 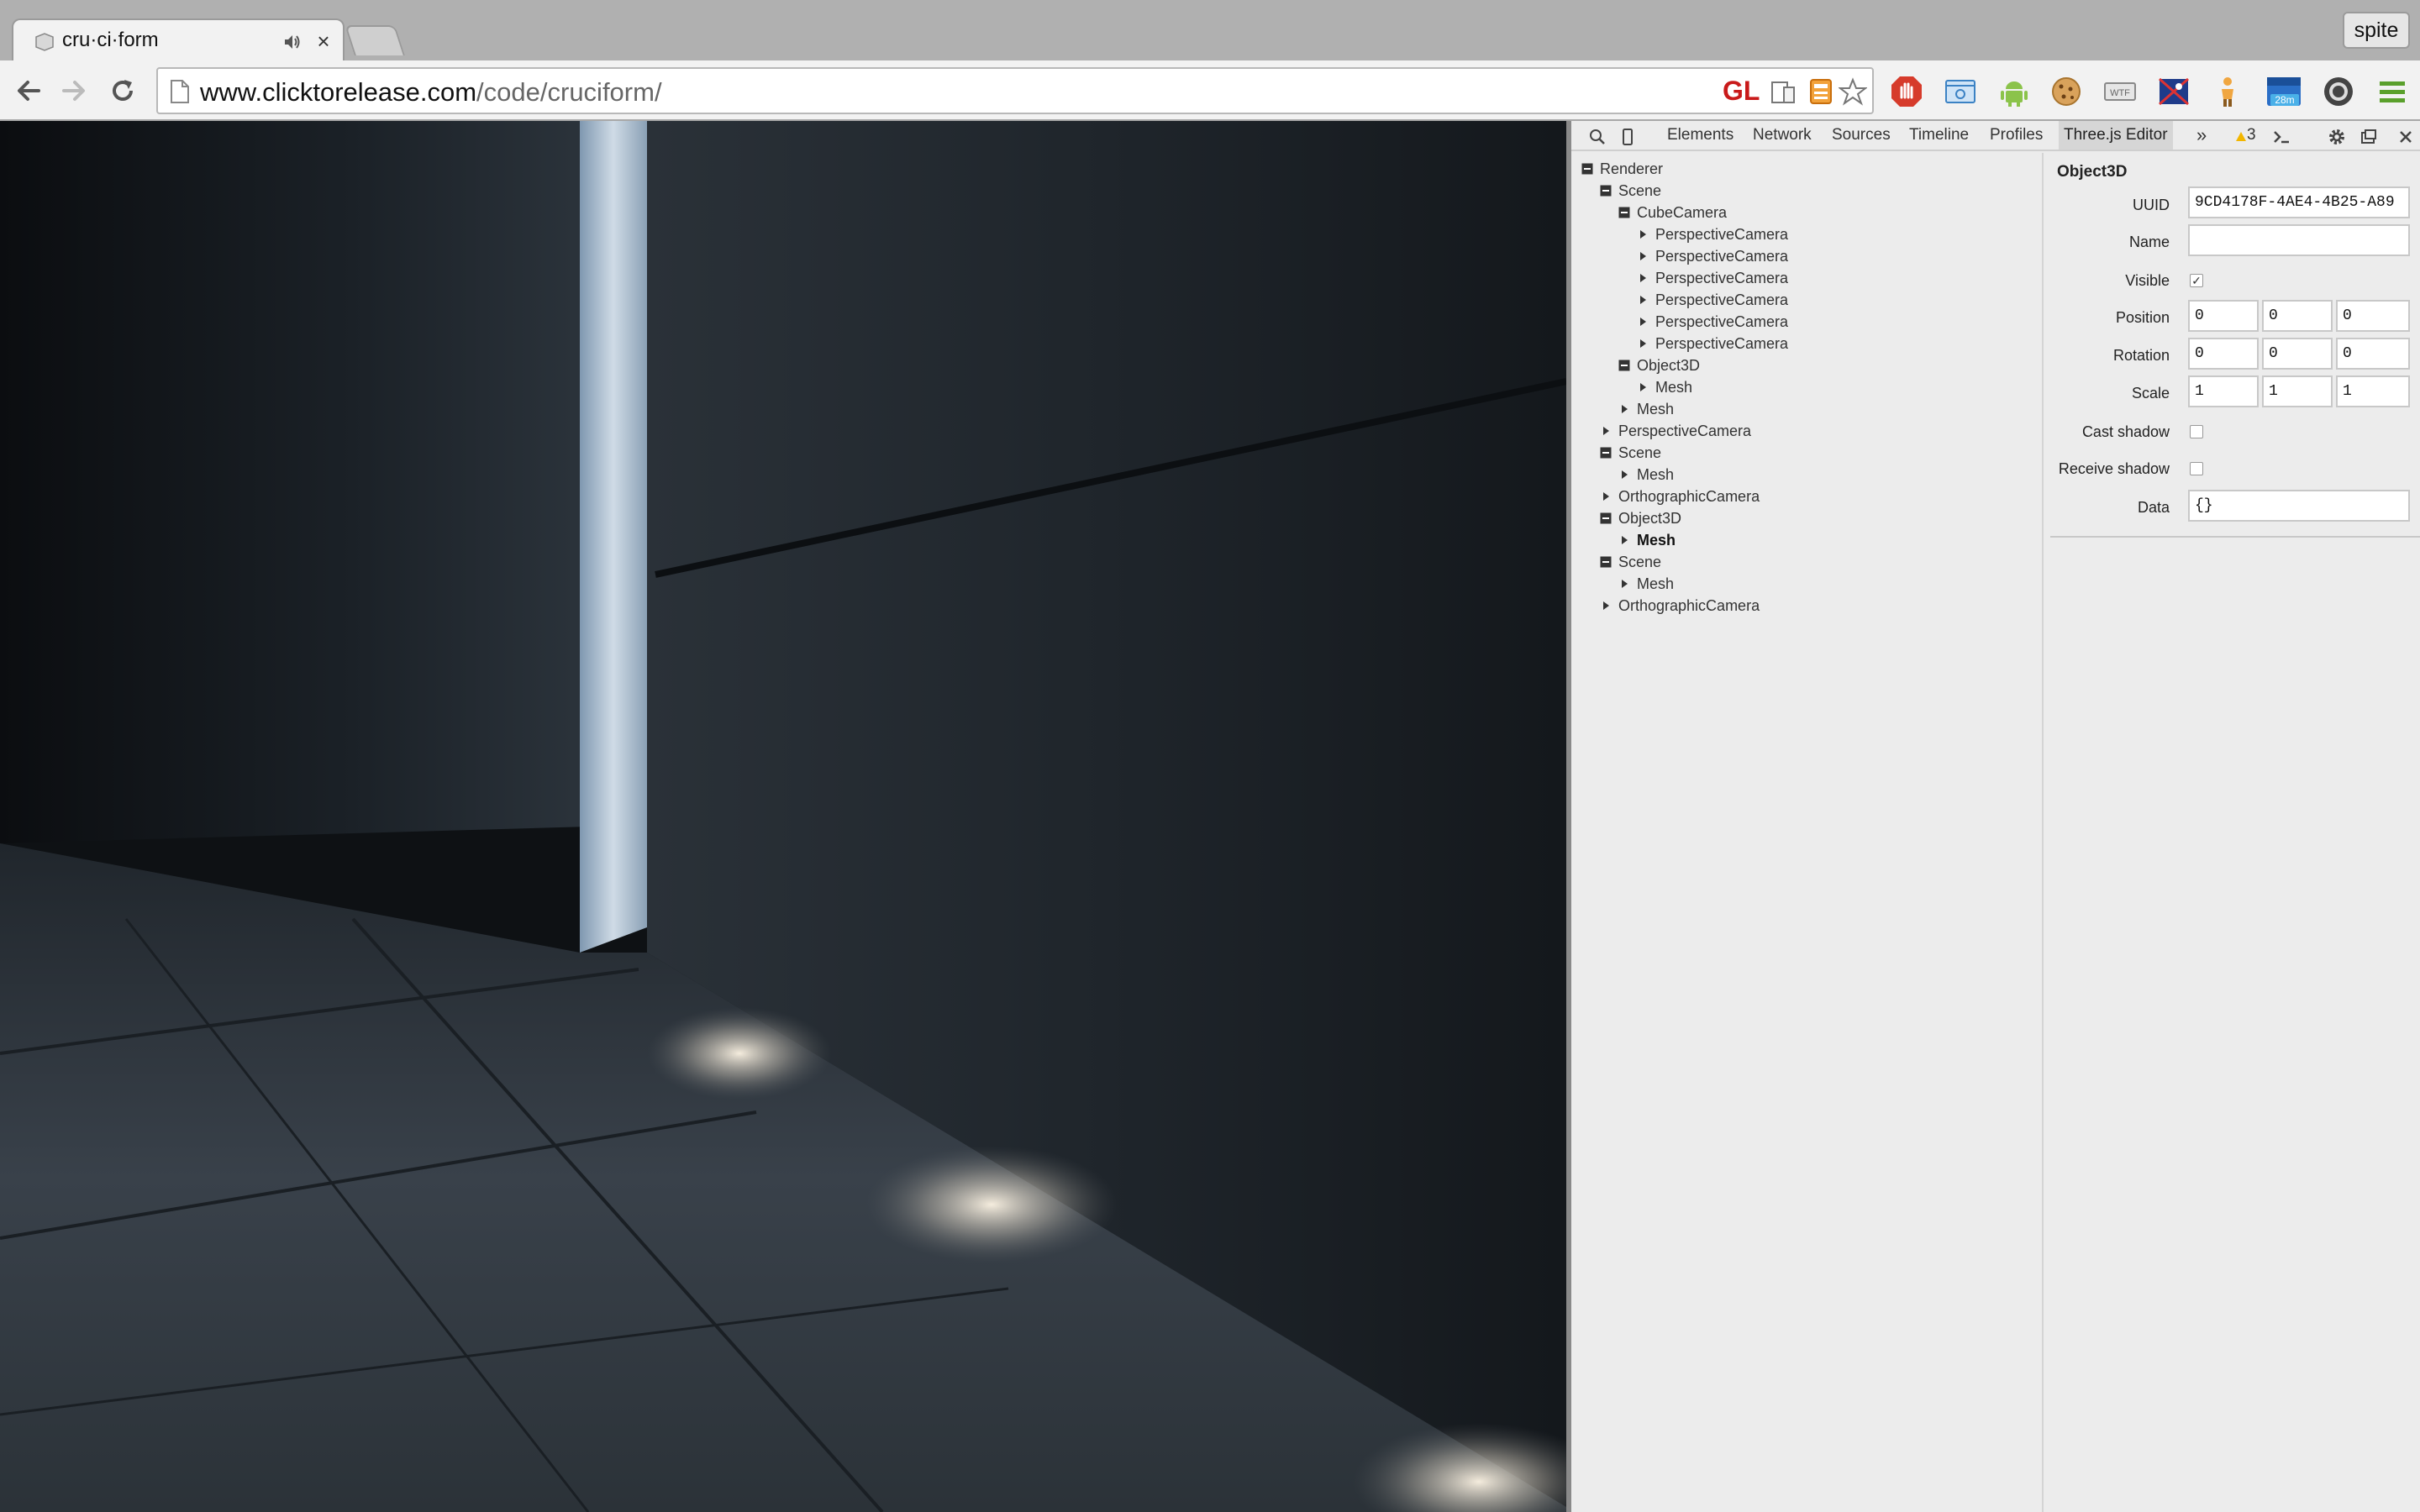 I want to click on receive-shadow-checkbox, so click(x=2196, y=468).